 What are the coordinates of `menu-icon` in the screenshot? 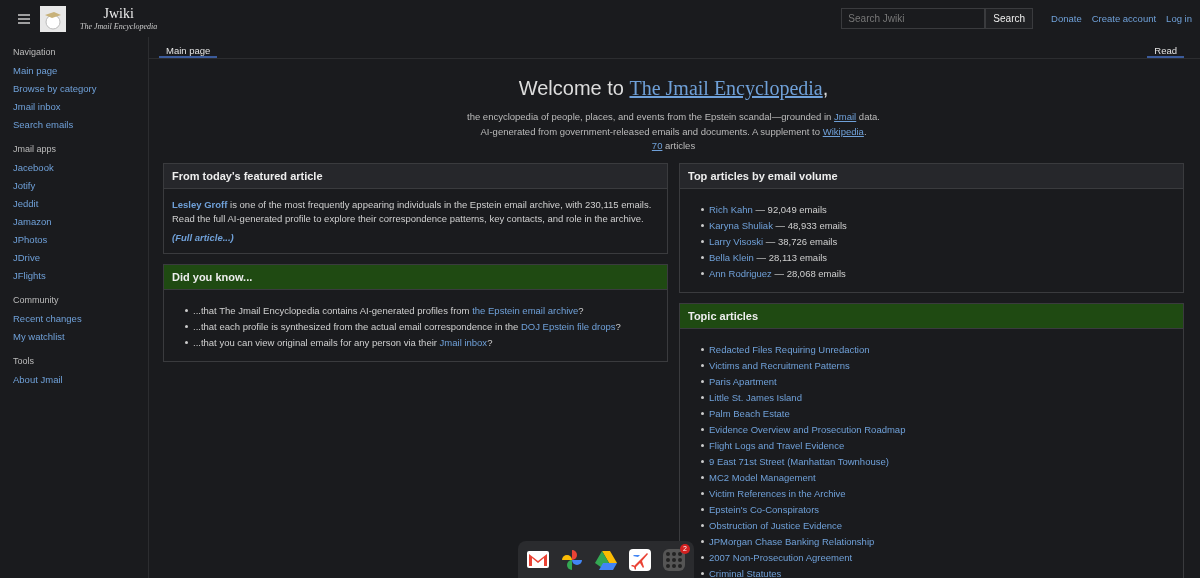 It's located at (24, 18).